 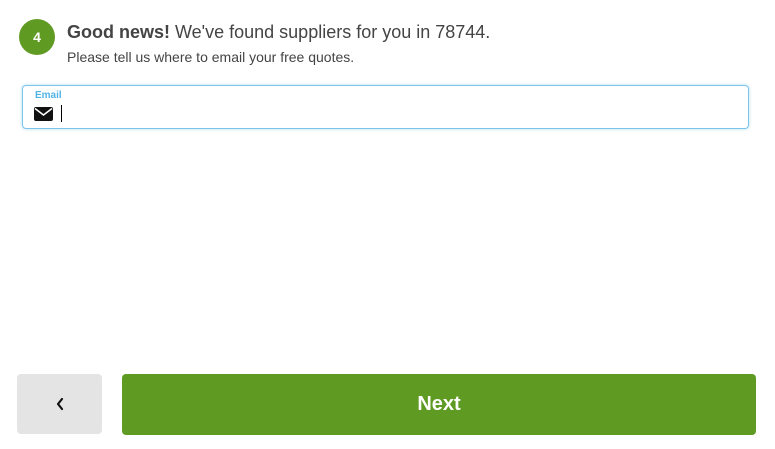 I want to click on email-input, so click(x=396, y=113).